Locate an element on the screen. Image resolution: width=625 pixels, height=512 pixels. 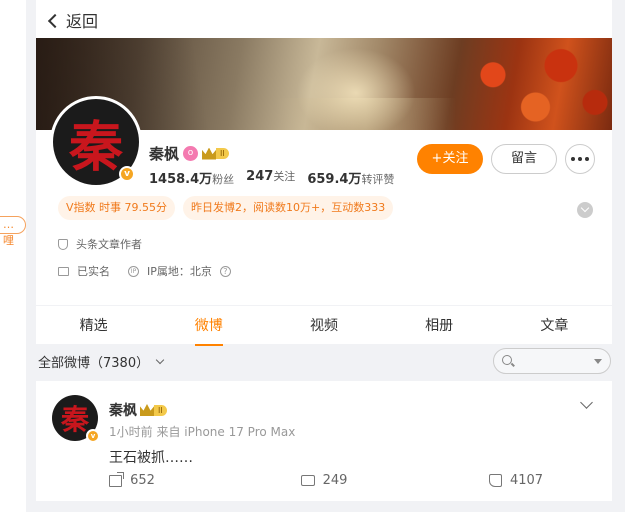
forward-icon is located at coordinates (117, 479).